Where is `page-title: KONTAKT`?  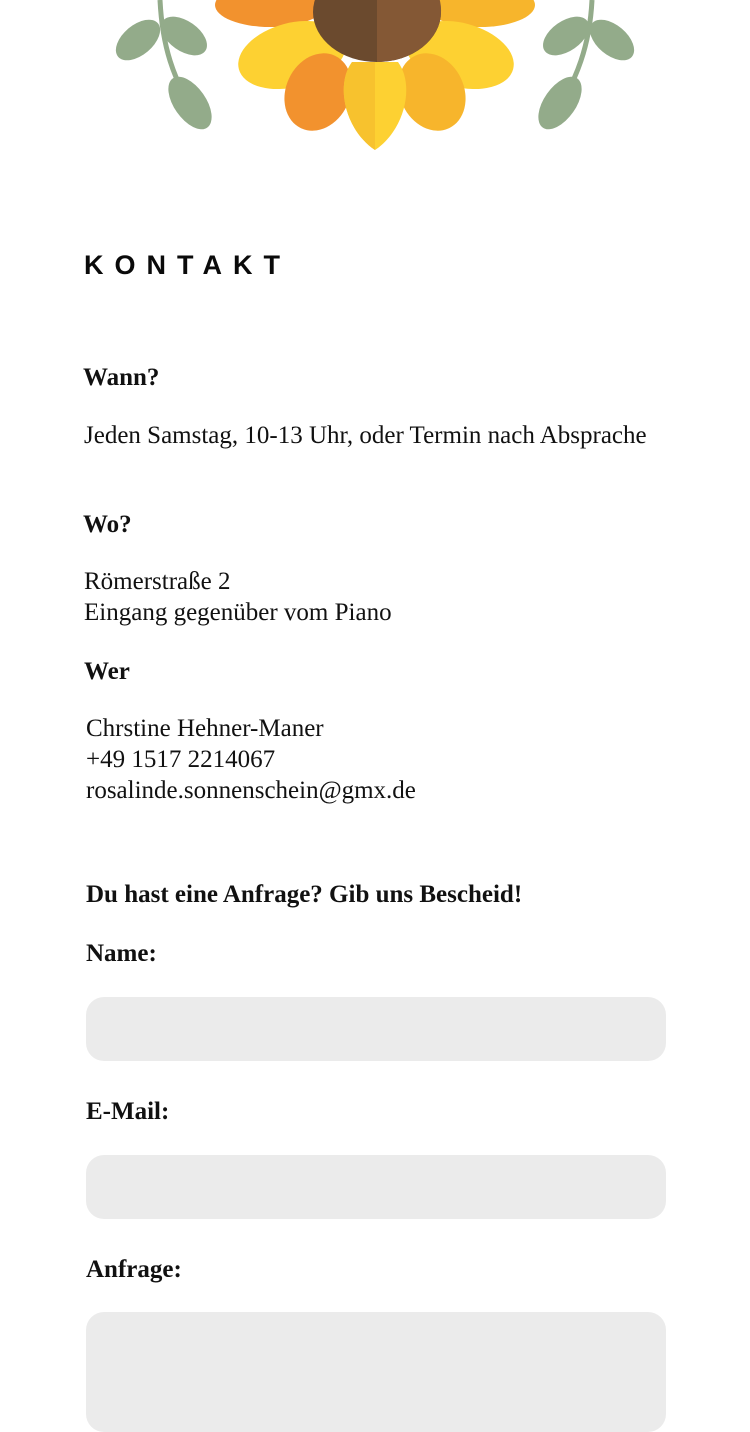 page-title: KONTAKT is located at coordinates (187, 265).